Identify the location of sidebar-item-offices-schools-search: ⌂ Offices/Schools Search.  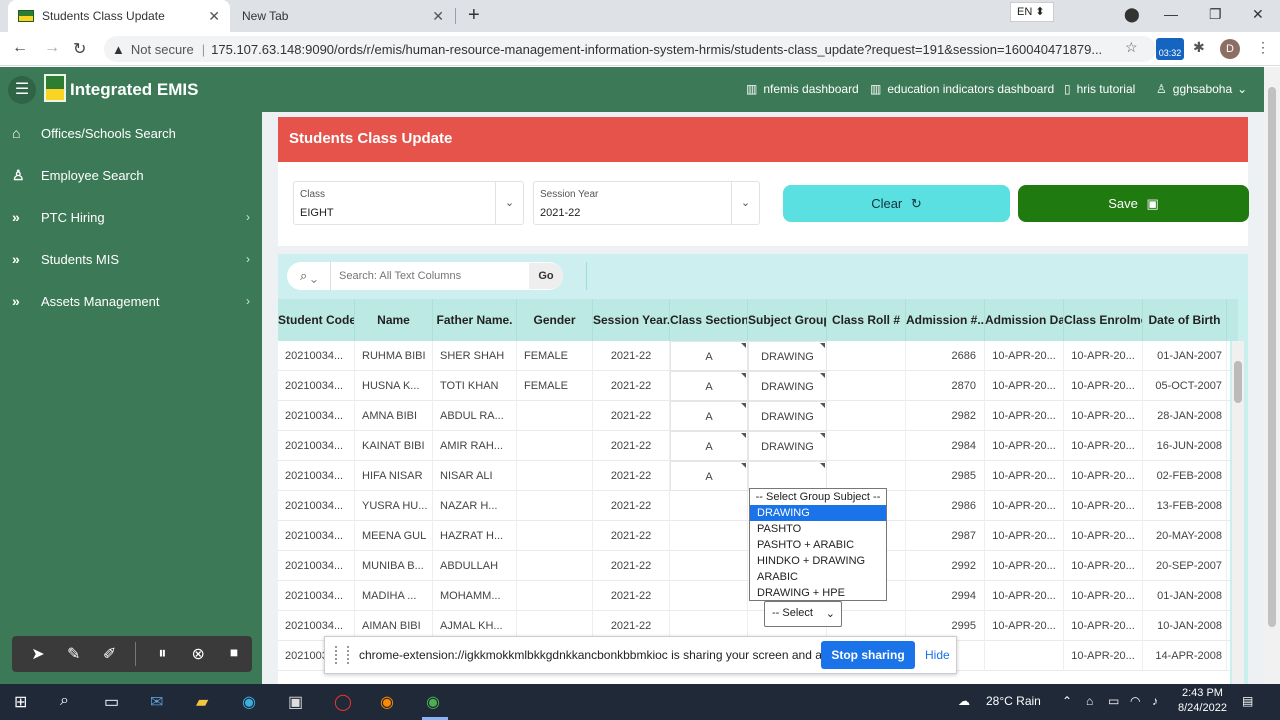
(131, 133).